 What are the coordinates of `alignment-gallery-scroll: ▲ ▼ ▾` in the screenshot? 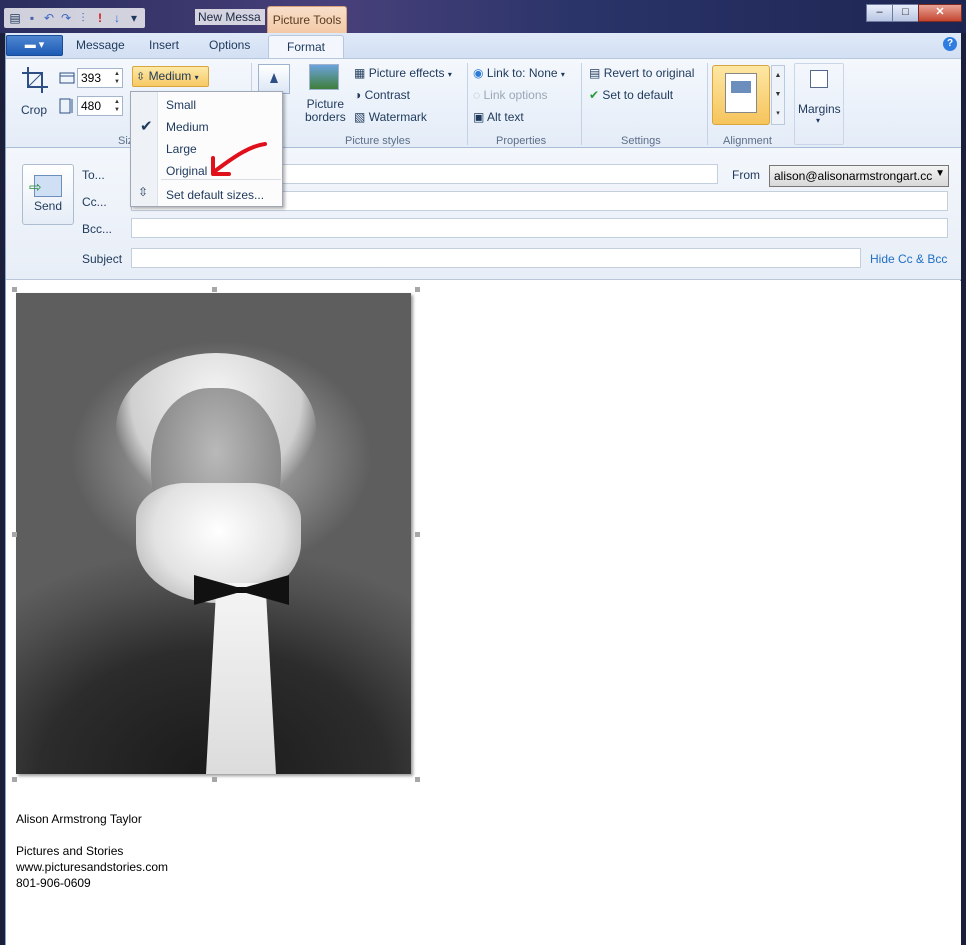 It's located at (778, 95).